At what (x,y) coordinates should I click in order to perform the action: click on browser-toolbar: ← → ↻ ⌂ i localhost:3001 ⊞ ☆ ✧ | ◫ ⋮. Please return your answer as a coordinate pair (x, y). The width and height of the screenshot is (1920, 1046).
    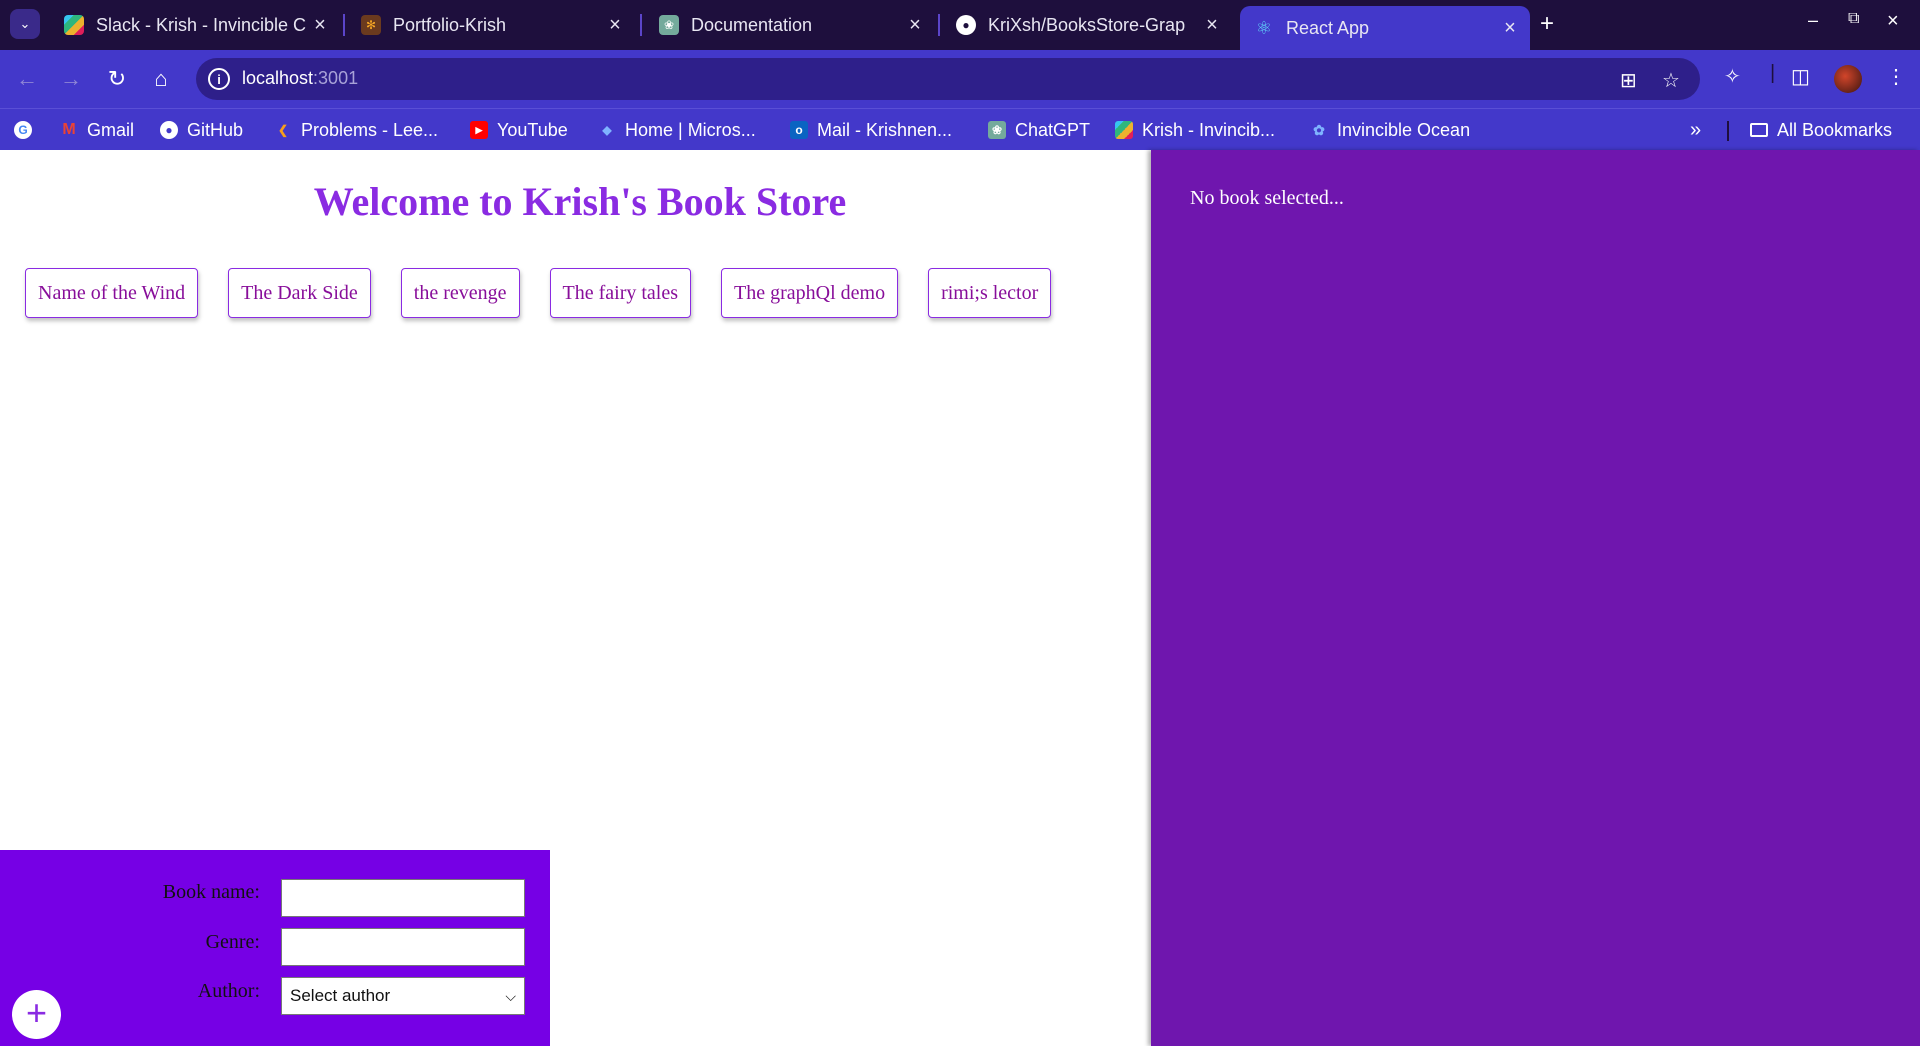
    Looking at the image, I should click on (960, 79).